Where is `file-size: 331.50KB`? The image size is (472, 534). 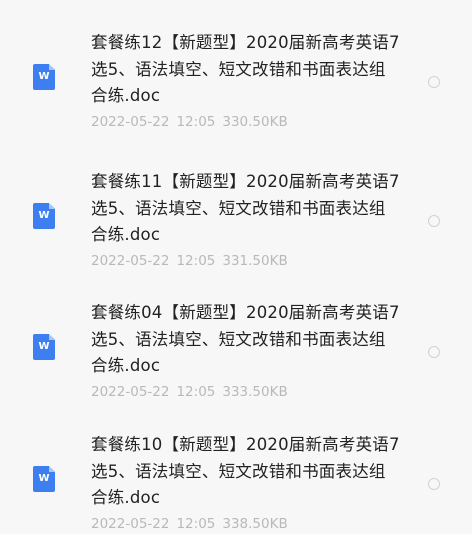
file-size: 331.50KB is located at coordinates (255, 261).